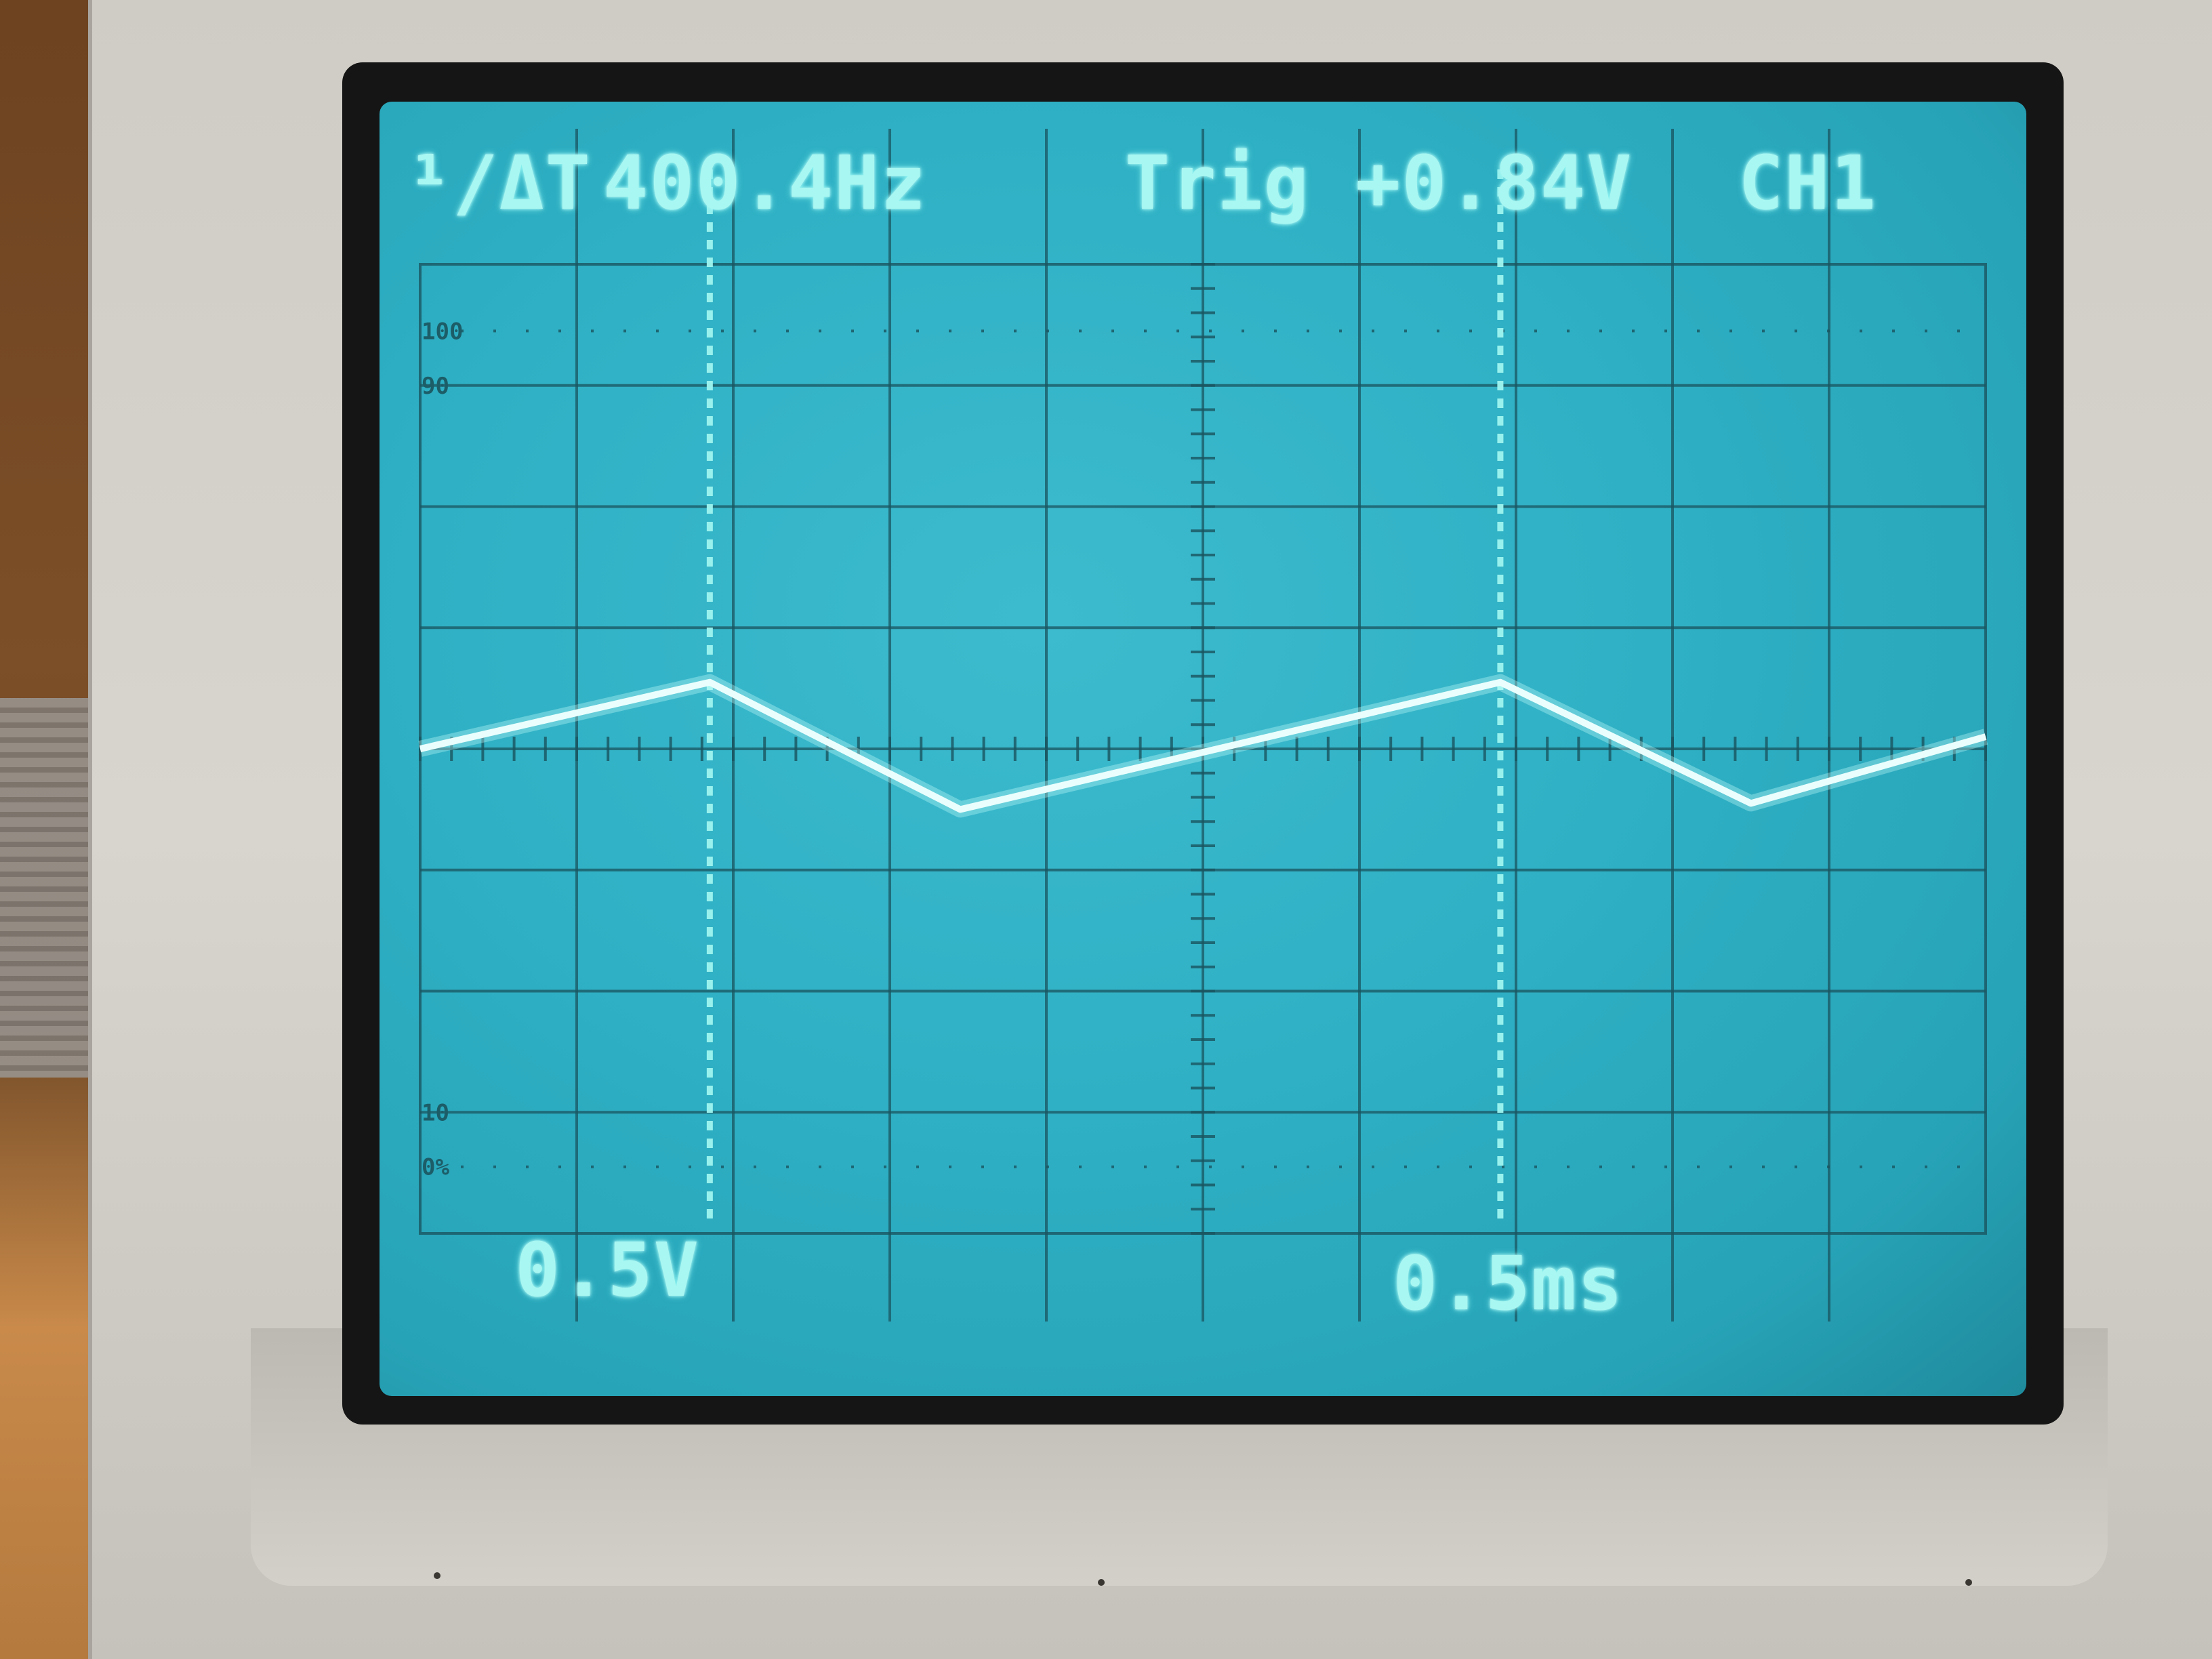 The height and width of the screenshot is (1659, 2212). Describe the element at coordinates (607, 1270) in the screenshot. I see `volts-per-division-readout: 0.5V` at that location.